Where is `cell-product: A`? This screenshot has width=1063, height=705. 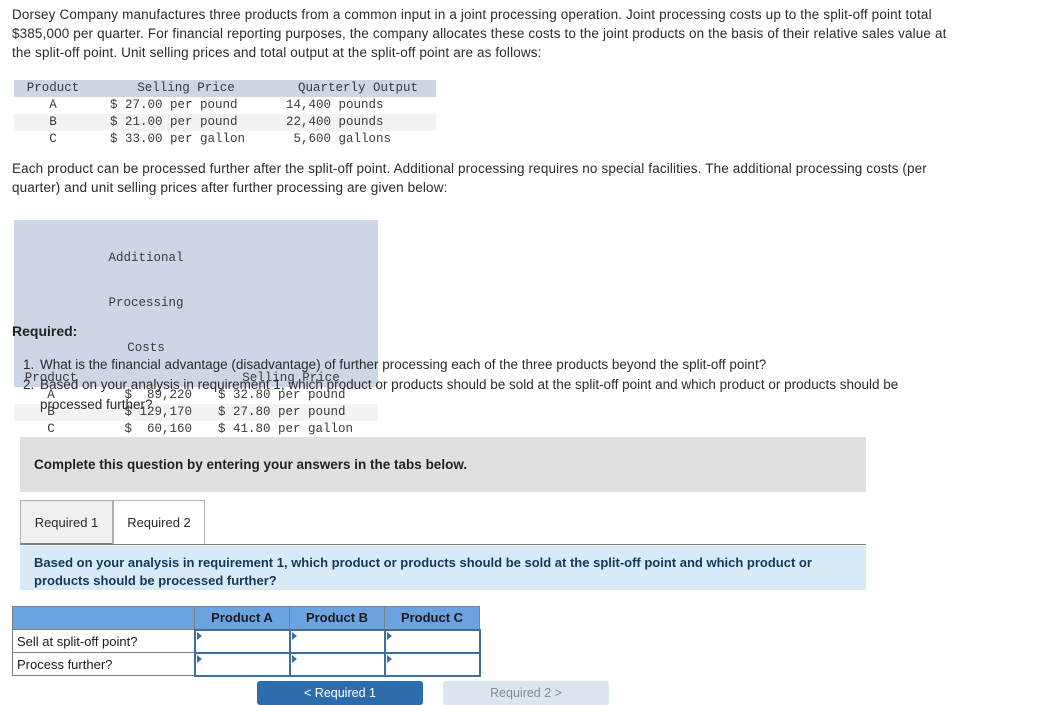 cell-product: A is located at coordinates (53, 105).